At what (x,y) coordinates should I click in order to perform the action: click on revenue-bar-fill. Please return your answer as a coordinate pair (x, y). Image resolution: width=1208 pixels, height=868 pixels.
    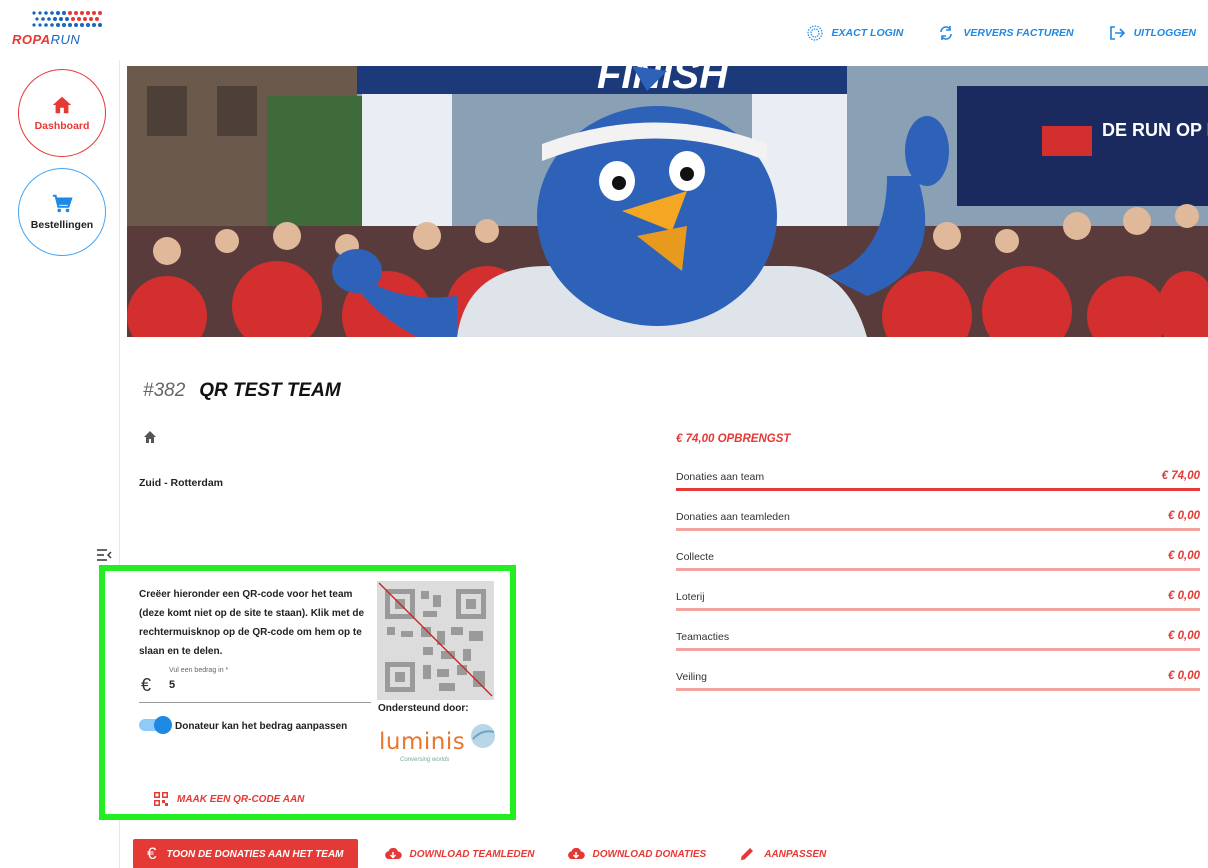
    Looking at the image, I should click on (938, 489).